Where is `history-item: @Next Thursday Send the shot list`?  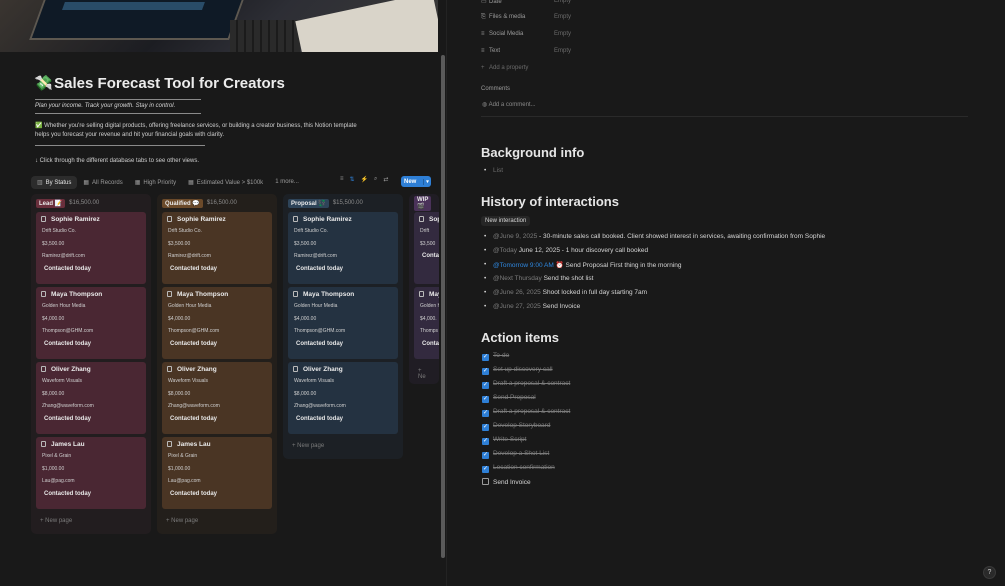 history-item: @Next Thursday Send the shot list is located at coordinates (538, 278).